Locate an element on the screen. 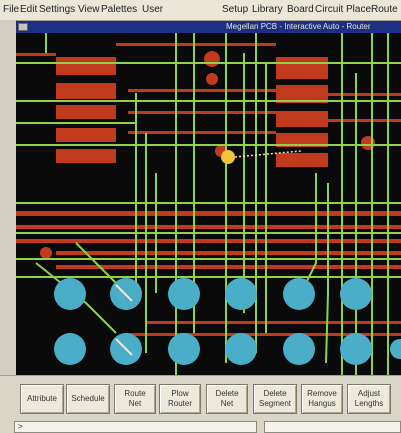 This screenshot has height=433, width=401. window-title: Megellan PCB - Interactive Auto - Router is located at coordinates (298, 26).